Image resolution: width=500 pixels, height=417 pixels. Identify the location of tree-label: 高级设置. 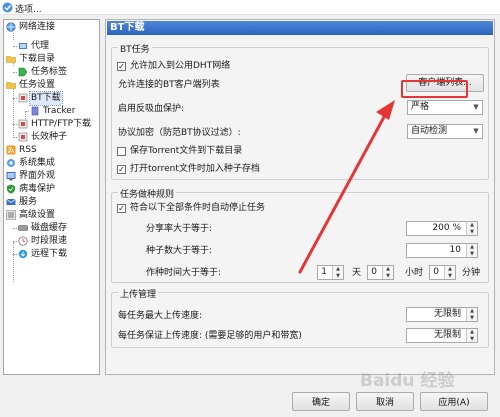
(37, 215).